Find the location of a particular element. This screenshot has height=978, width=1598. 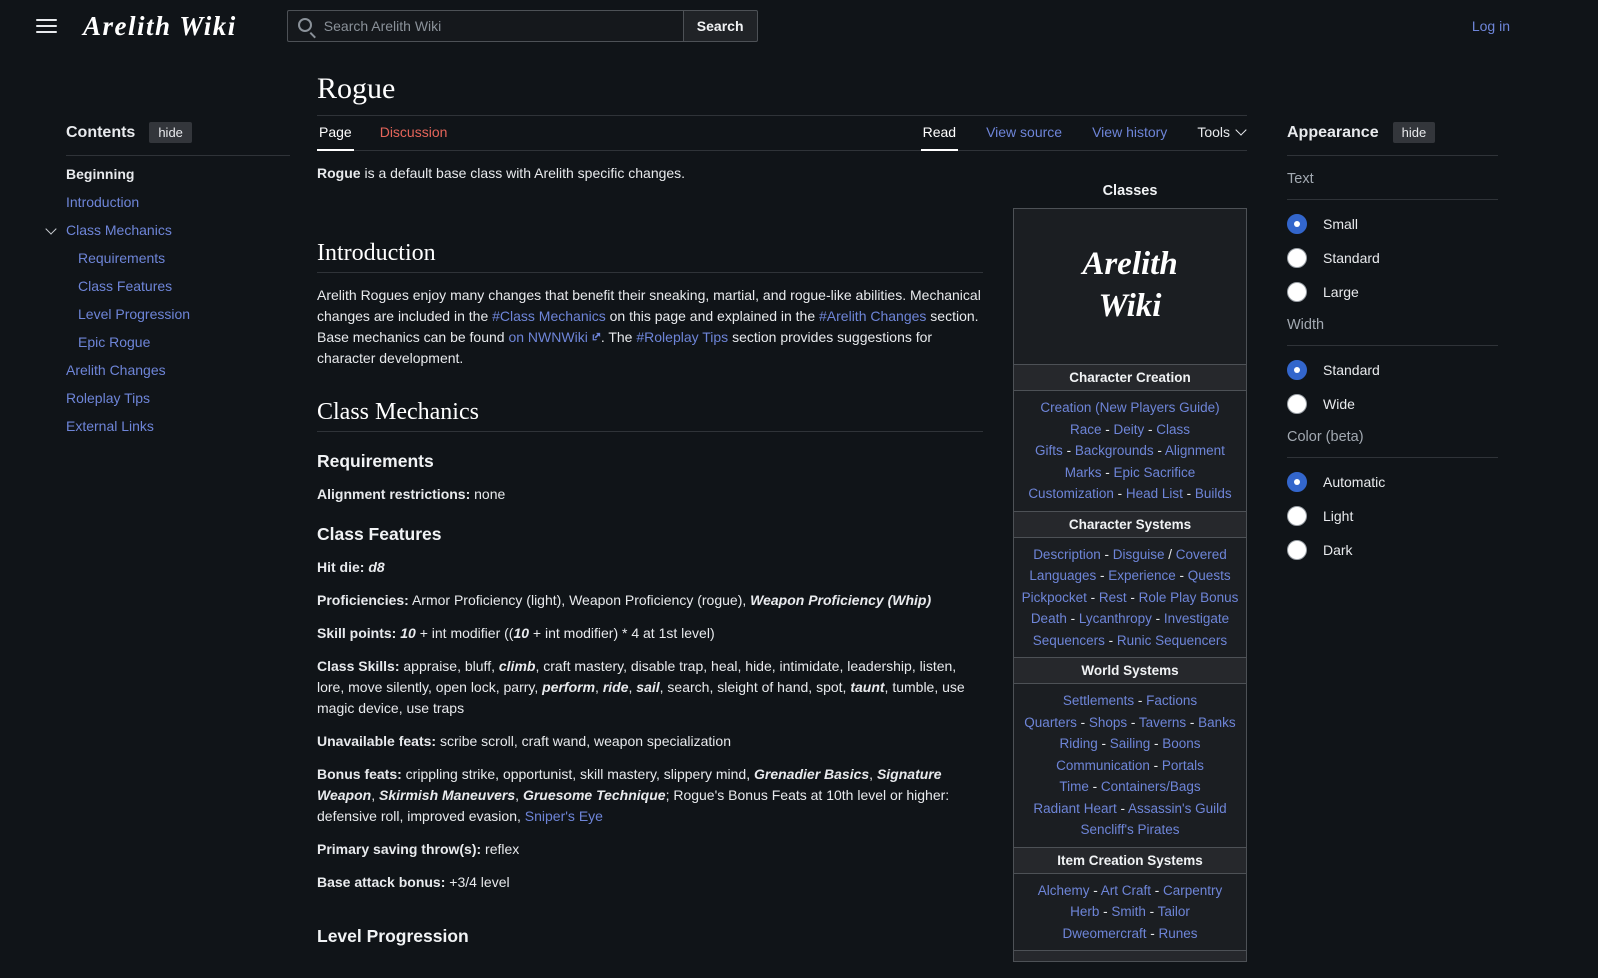

infobox-link-banks: Banks is located at coordinates (1217, 722).